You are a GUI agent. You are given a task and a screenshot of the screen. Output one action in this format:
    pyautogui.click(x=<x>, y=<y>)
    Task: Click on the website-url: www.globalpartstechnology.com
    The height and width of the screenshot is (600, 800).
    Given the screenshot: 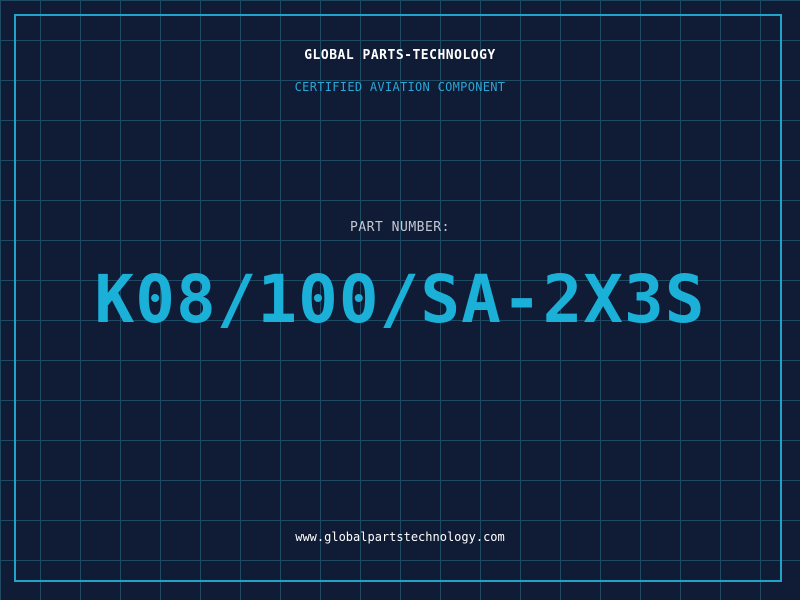 What is the action you would take?
    pyautogui.click(x=400, y=537)
    